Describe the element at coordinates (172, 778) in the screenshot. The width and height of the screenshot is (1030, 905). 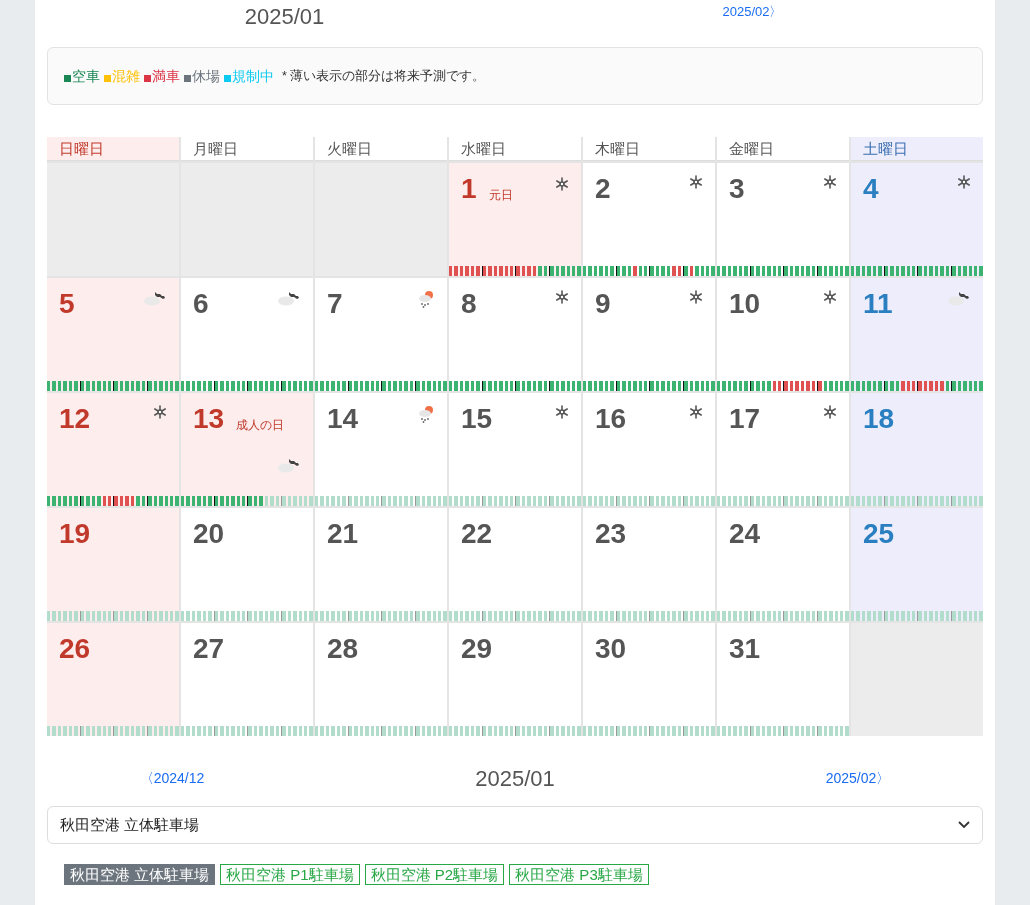
I see `prev-month-link: 〈2024/12` at that location.